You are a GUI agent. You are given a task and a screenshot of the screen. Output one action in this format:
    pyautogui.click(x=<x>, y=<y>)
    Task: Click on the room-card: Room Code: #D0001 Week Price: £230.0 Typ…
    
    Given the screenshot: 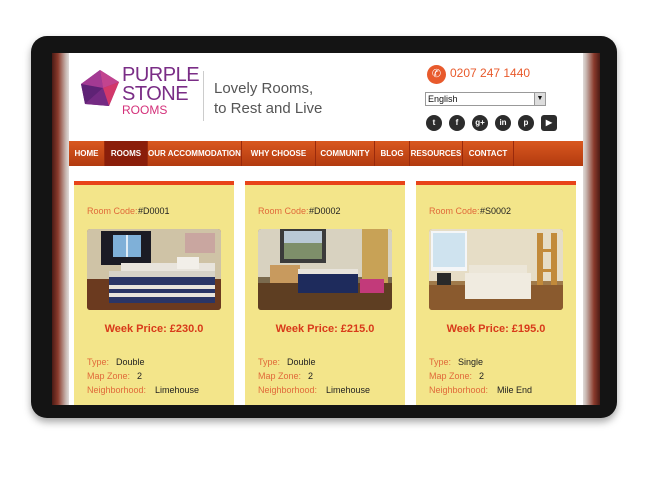 What is the action you would take?
    pyautogui.click(x=154, y=293)
    